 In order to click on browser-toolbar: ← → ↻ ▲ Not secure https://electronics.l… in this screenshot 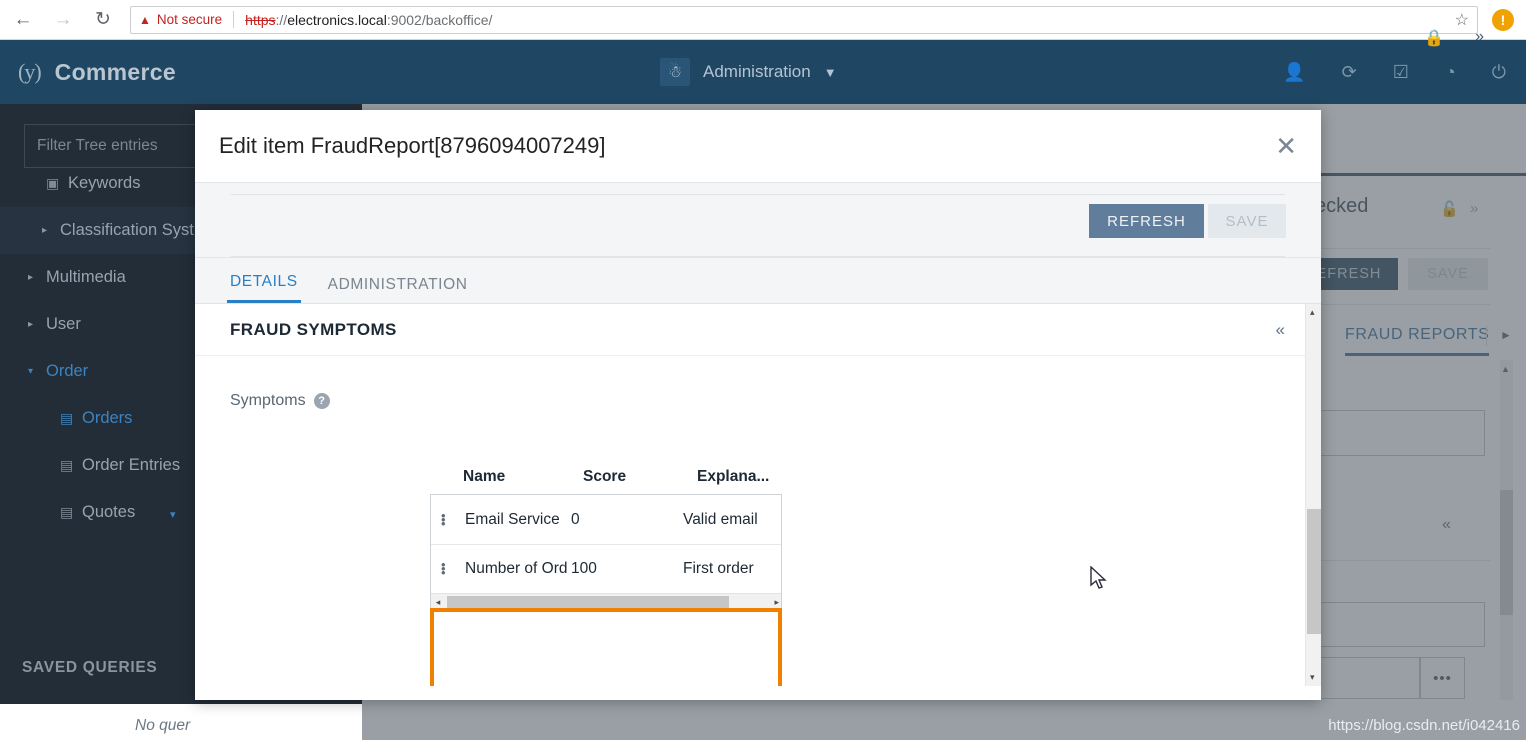, I will do `click(763, 20)`.